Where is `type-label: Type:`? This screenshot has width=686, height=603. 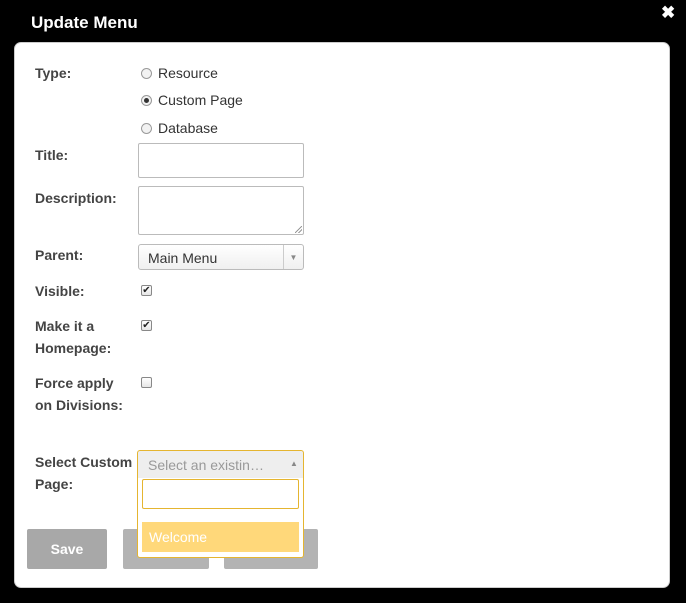 type-label: Type: is located at coordinates (53, 73).